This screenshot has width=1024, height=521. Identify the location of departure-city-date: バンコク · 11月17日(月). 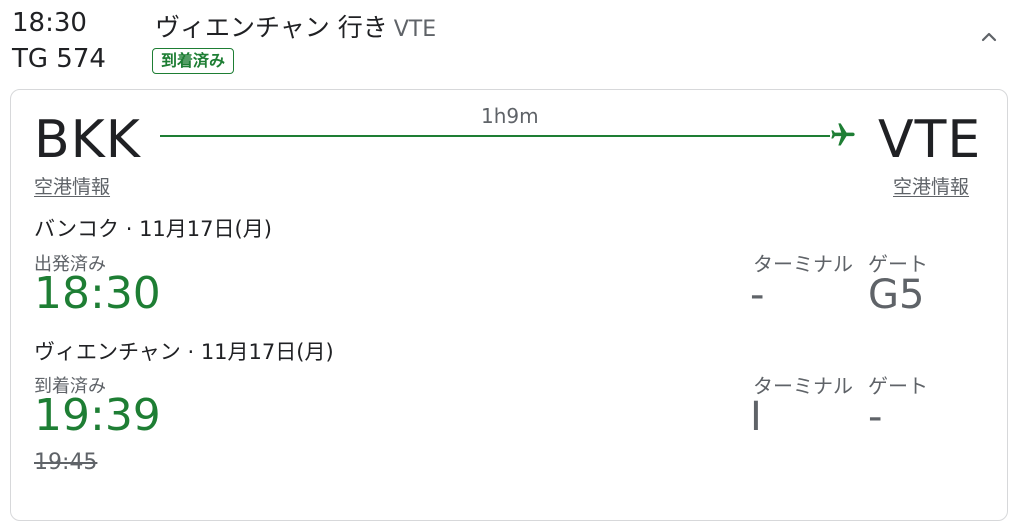
(153, 229).